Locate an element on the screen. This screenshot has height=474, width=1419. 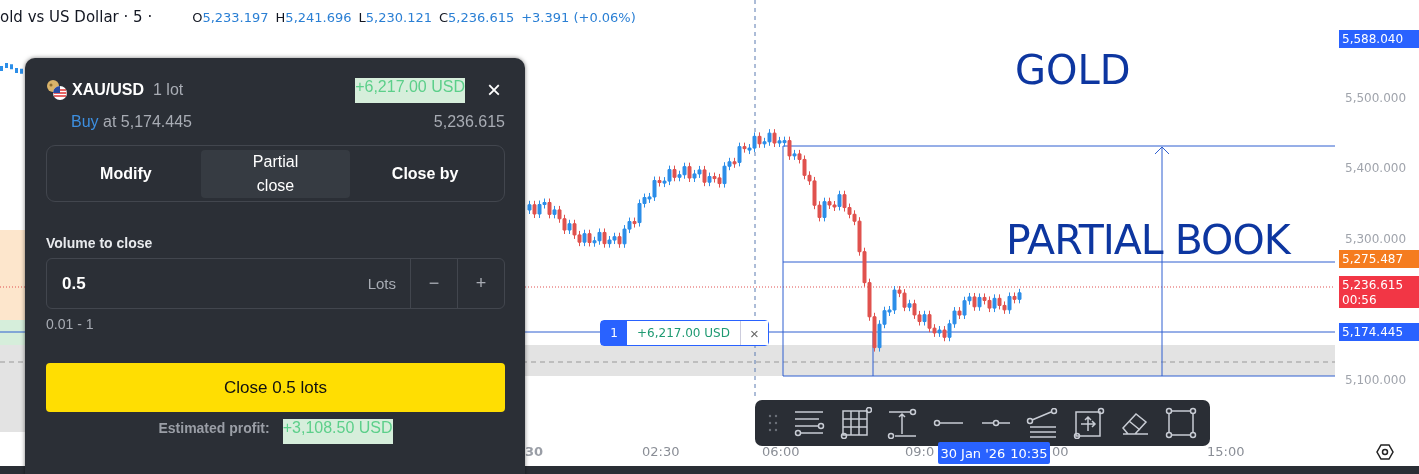
current-price: 5,236.615 is located at coordinates (469, 122).